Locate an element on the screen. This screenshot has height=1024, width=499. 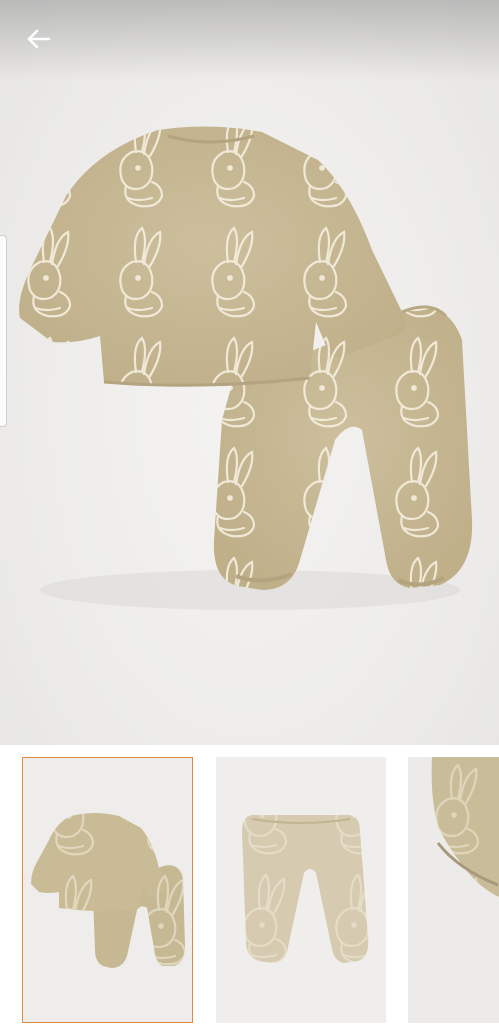
thumbnail-detail-image is located at coordinates (453, 890).